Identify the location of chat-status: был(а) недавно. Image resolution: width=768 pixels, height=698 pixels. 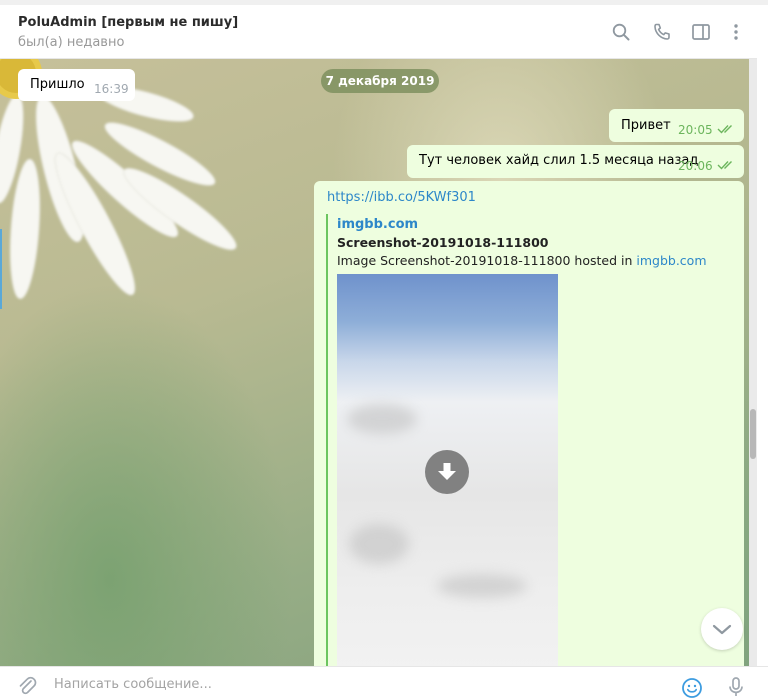
(71, 42).